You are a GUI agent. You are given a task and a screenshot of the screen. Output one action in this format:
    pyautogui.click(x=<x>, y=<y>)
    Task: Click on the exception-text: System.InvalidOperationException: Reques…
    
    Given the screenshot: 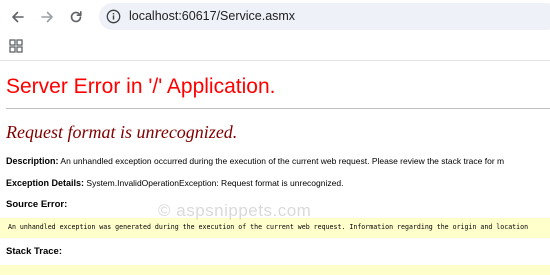 What is the action you would take?
    pyautogui.click(x=215, y=183)
    